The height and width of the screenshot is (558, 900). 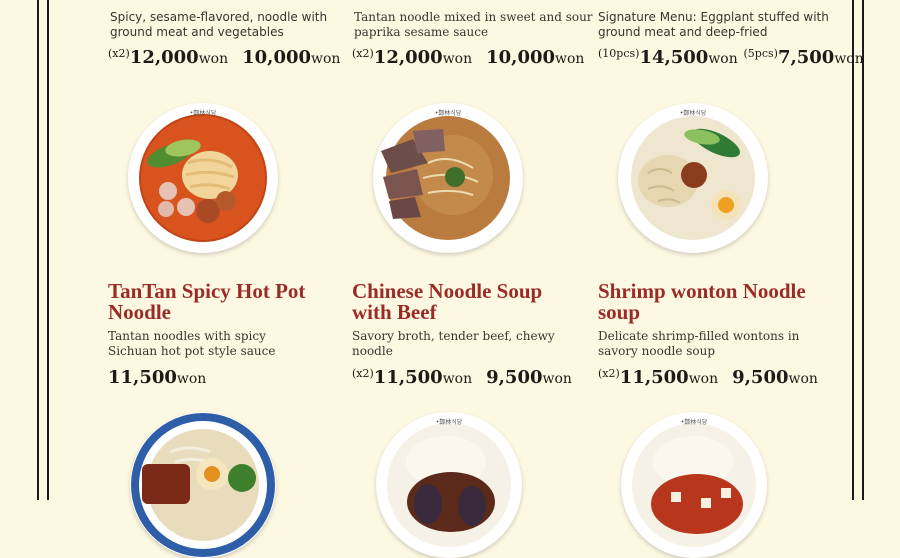 I want to click on item-title: Chinese Noodle Soup with Beef, so click(x=447, y=301).